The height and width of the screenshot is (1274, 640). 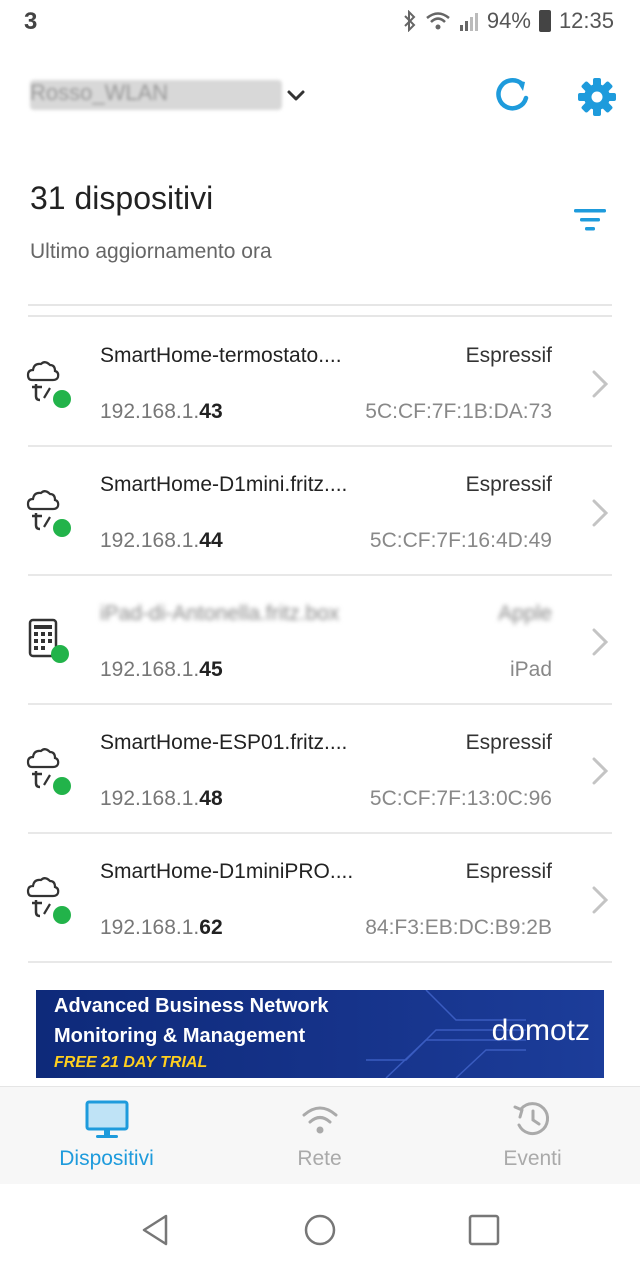 I want to click on chevron-down-icon, so click(x=296, y=96).